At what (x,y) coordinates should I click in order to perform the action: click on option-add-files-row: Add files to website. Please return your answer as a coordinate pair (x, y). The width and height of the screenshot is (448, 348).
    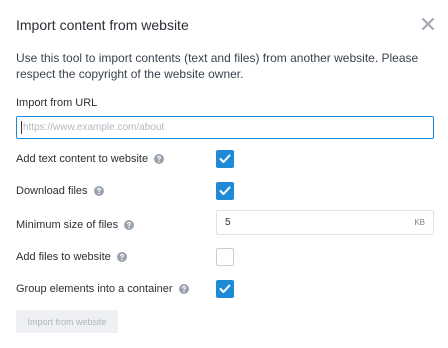
    Looking at the image, I should click on (225, 257).